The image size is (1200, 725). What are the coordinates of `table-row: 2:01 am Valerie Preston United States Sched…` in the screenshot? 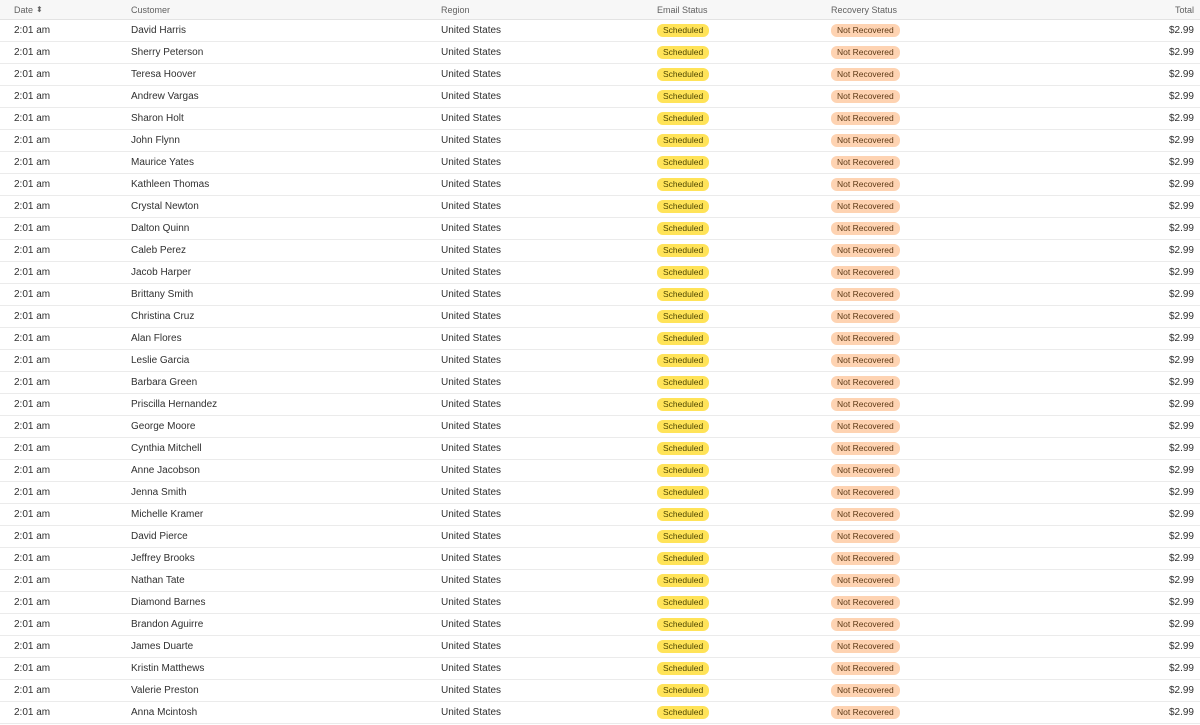 It's located at (600, 691).